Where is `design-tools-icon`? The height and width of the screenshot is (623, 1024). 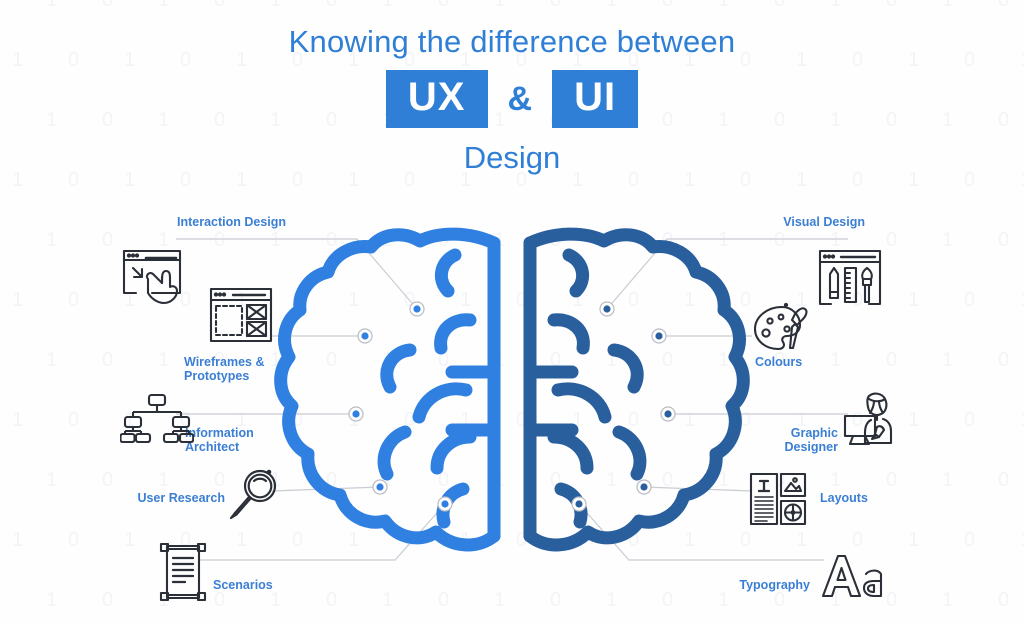
design-tools-icon is located at coordinates (850, 277).